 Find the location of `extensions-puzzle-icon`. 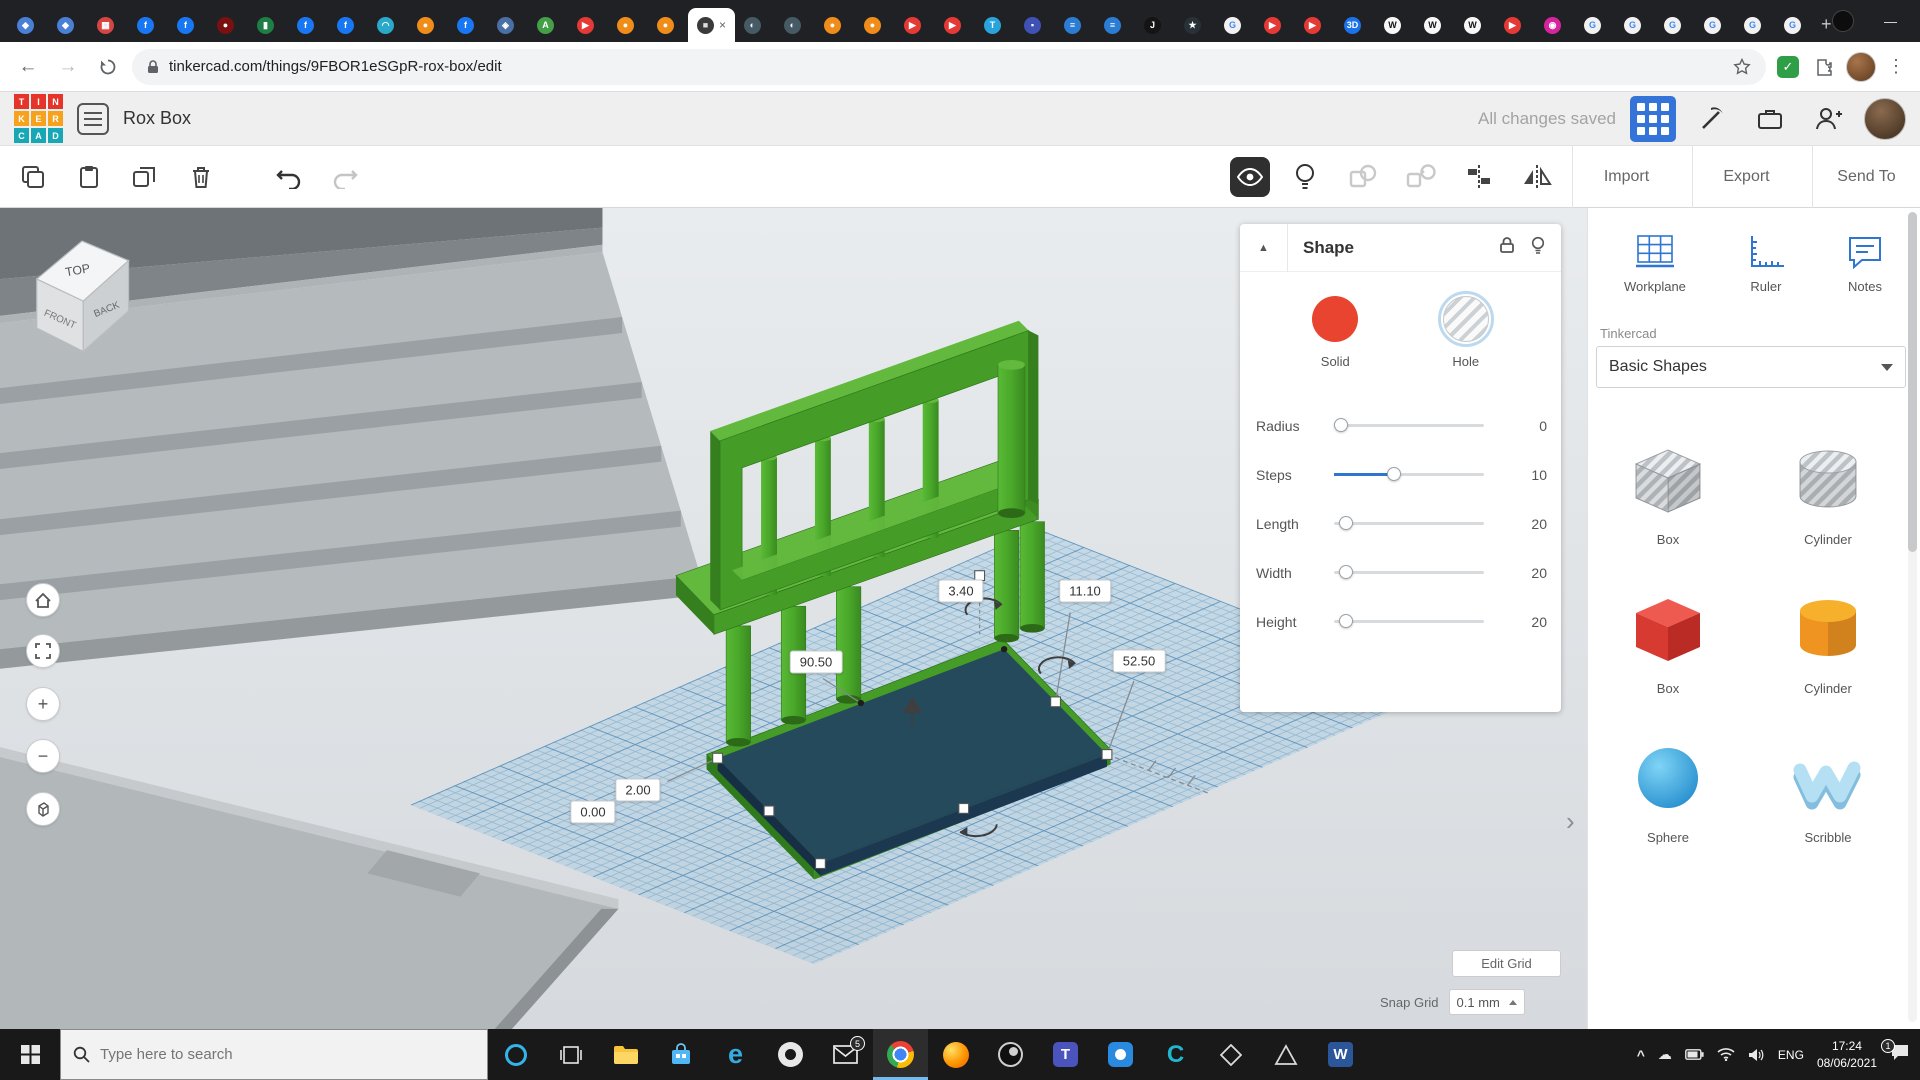

extensions-puzzle-icon is located at coordinates (1824, 67).